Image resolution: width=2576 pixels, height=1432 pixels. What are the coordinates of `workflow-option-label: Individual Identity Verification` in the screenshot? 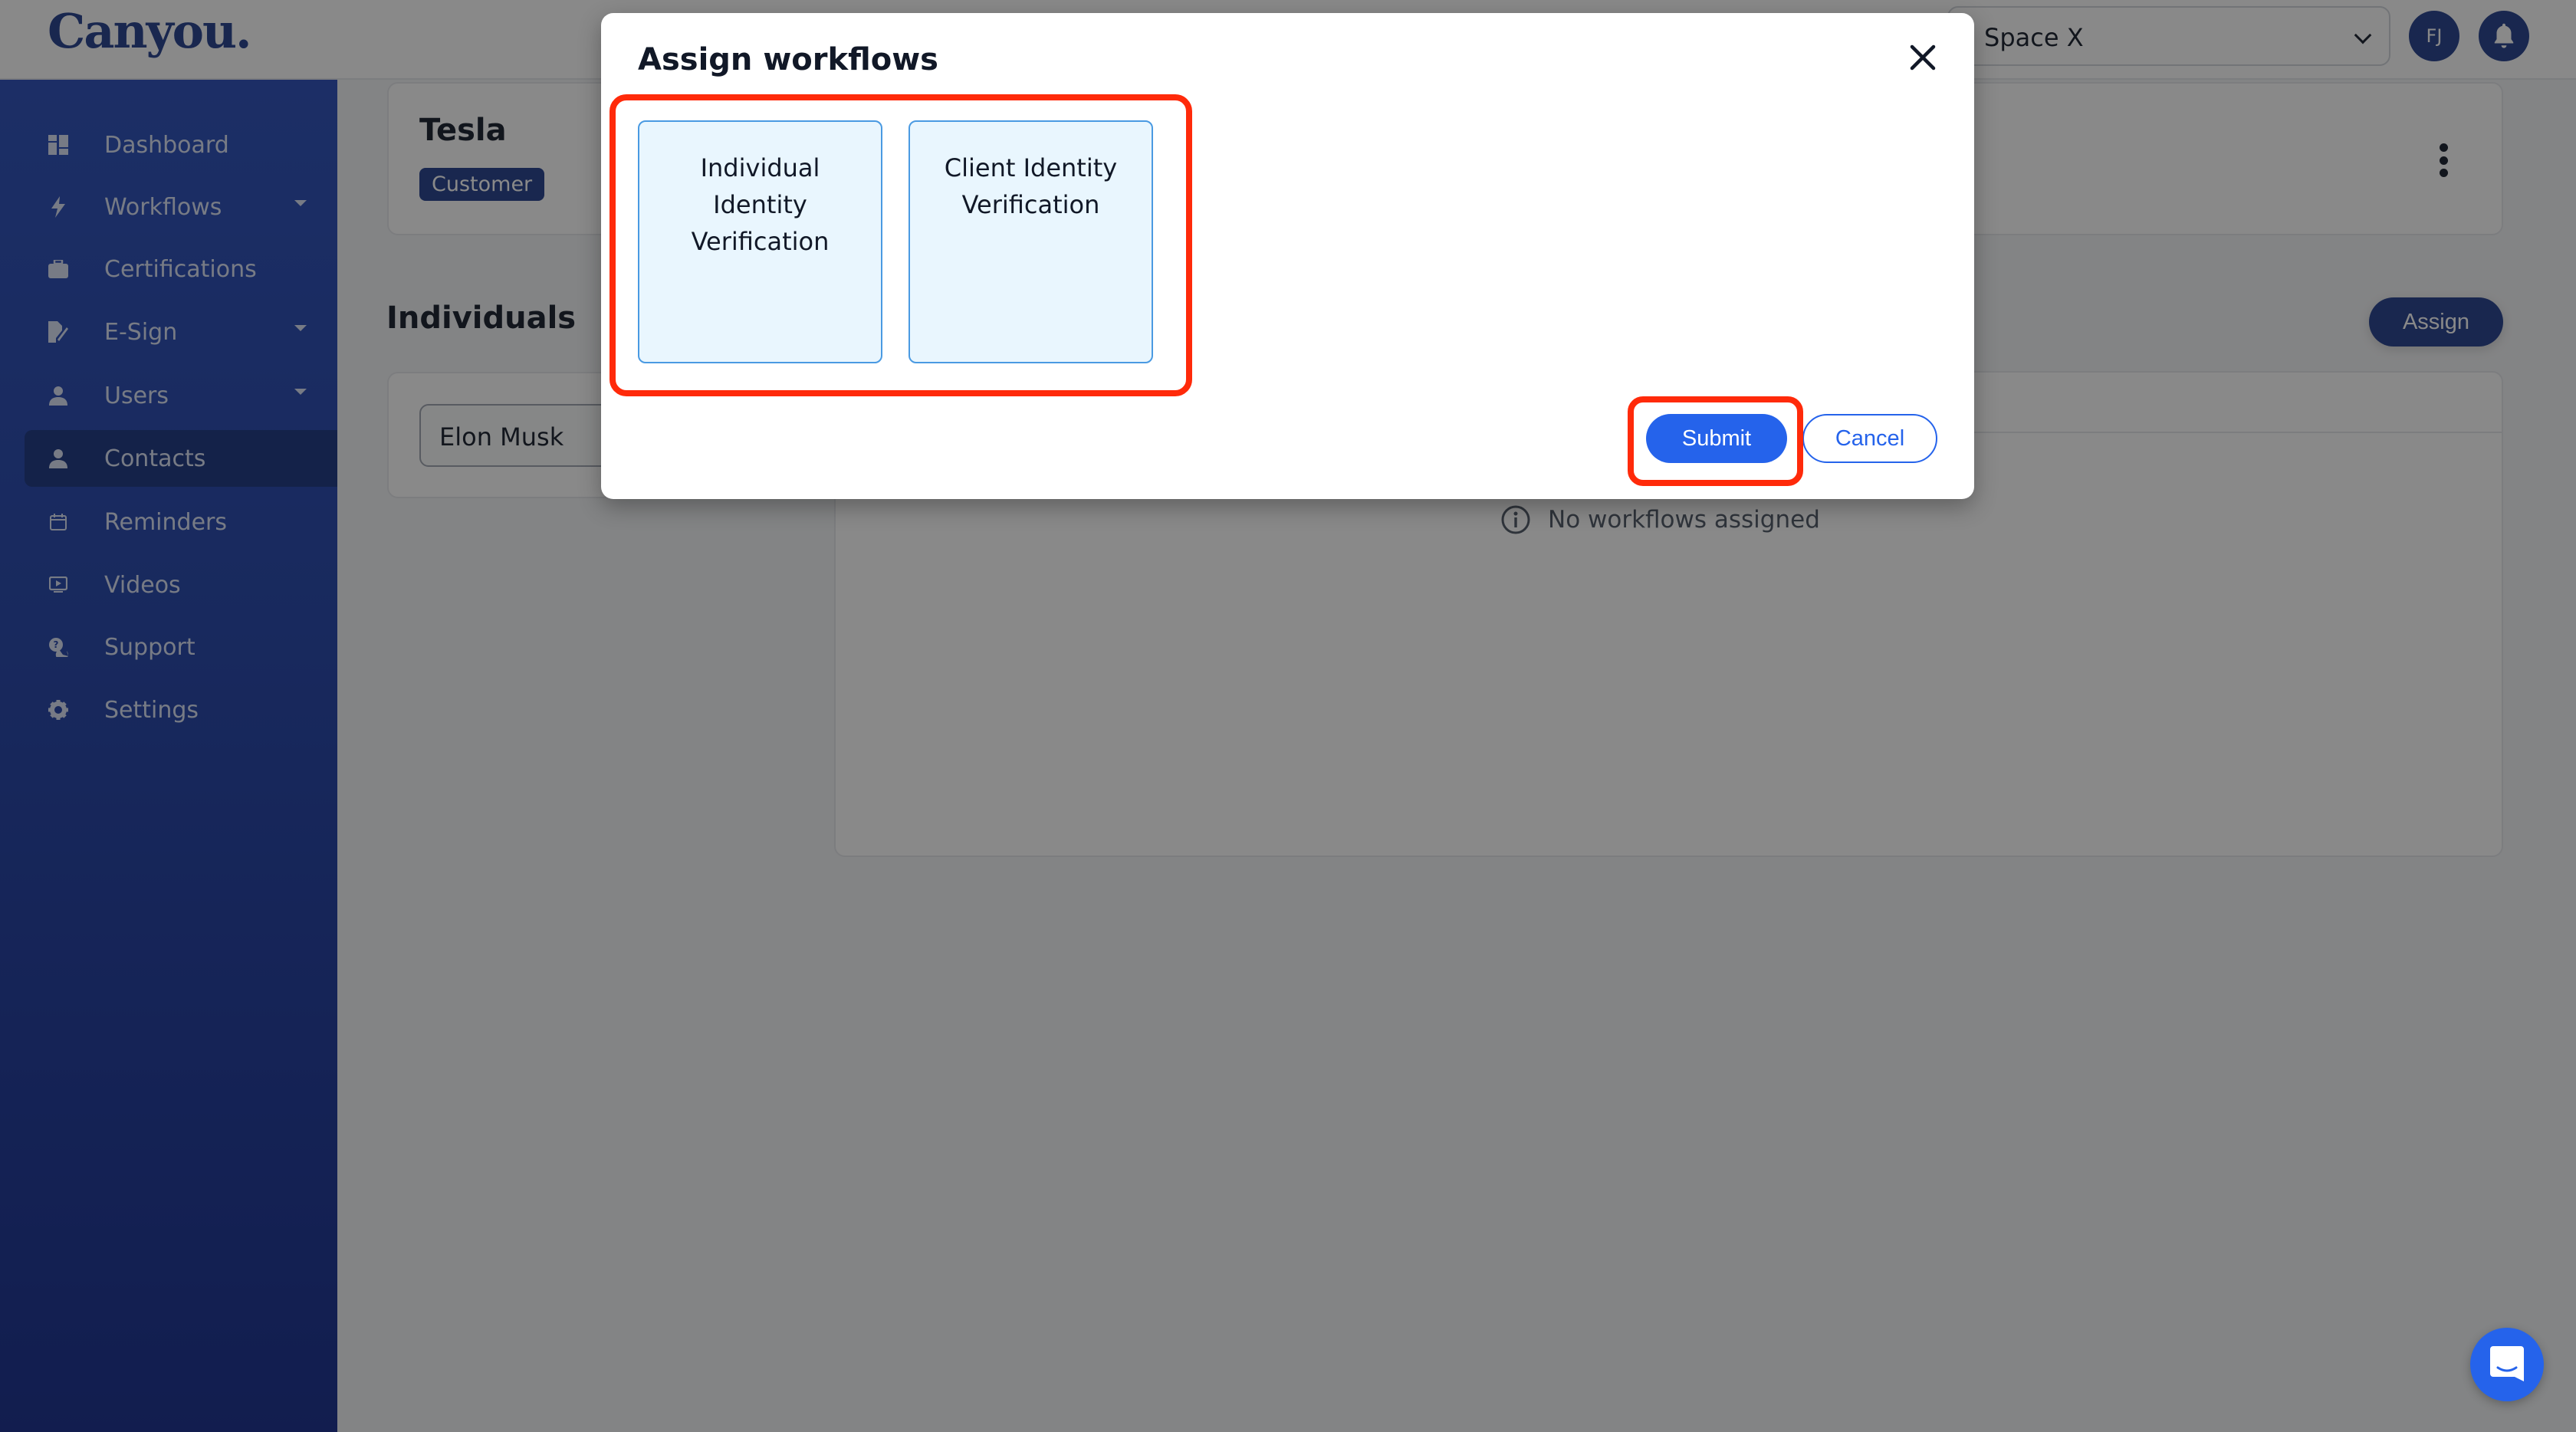 It's located at (761, 204).